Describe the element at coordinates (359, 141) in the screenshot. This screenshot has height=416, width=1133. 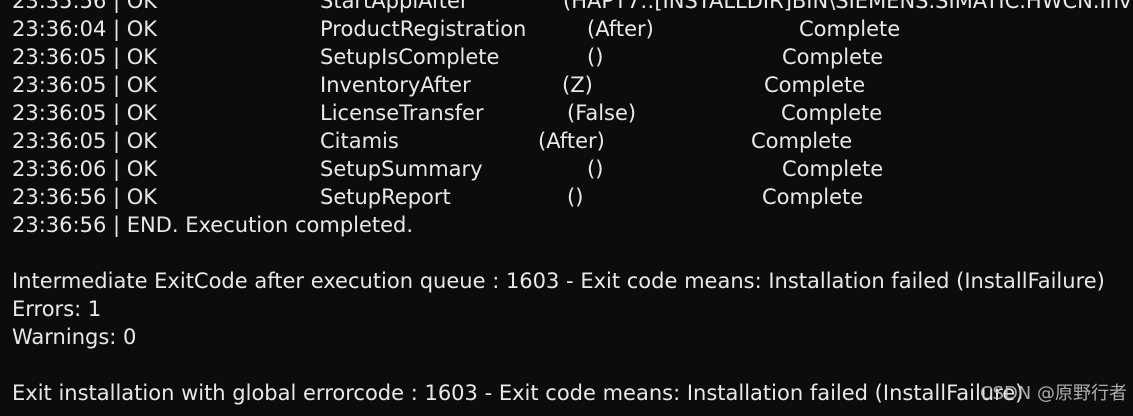
I see `log-action: Citamis` at that location.